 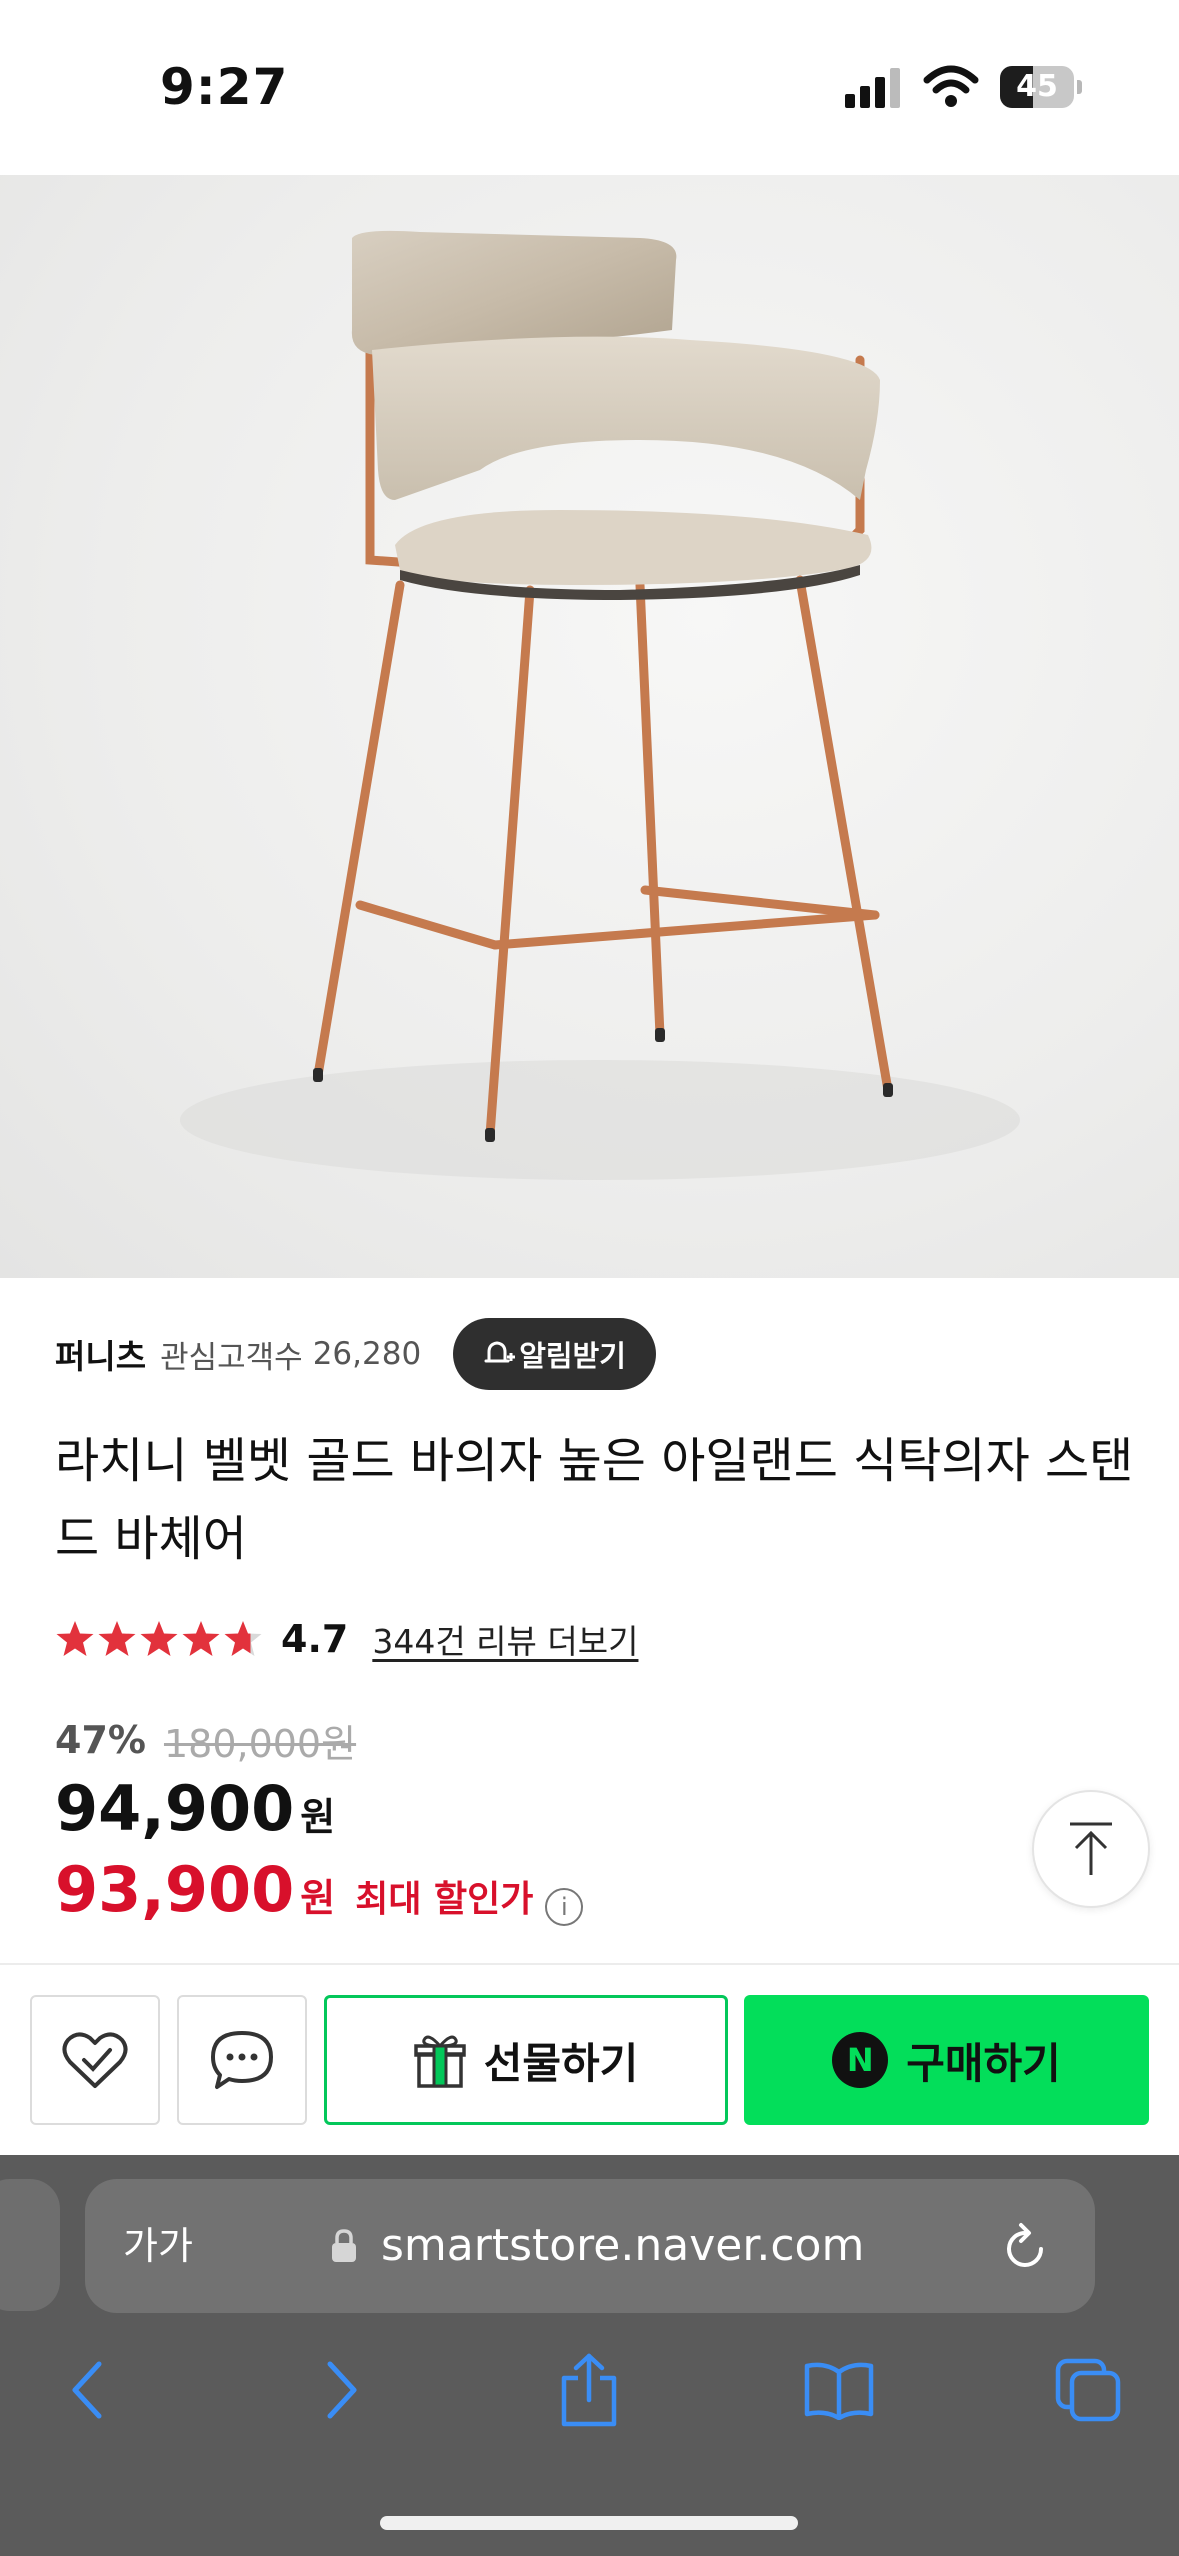 What do you see at coordinates (175, 1889) in the screenshot?
I see `max-discount-price: 93,900` at bounding box center [175, 1889].